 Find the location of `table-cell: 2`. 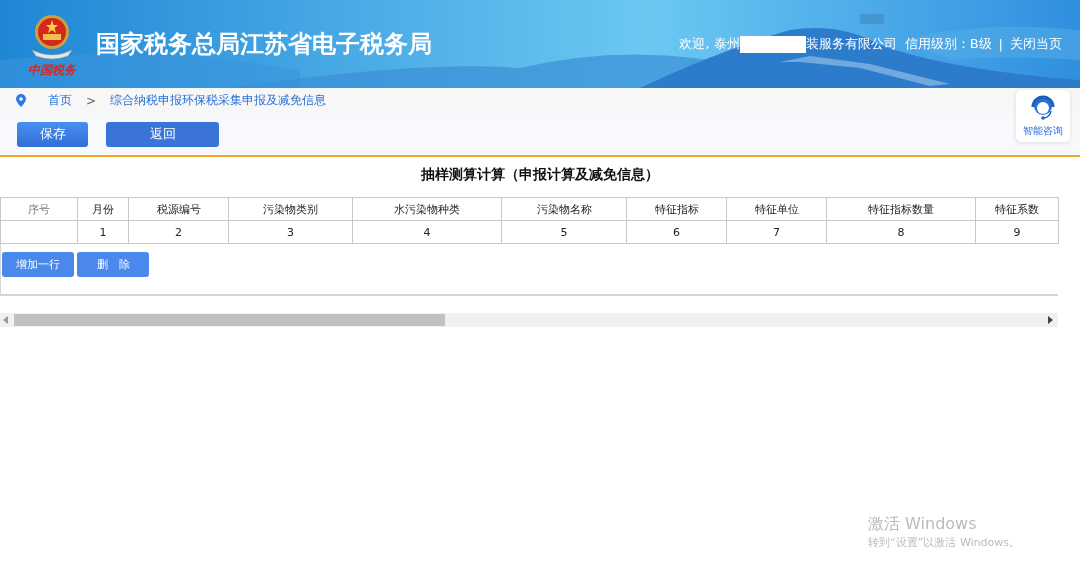

table-cell: 2 is located at coordinates (178, 232).